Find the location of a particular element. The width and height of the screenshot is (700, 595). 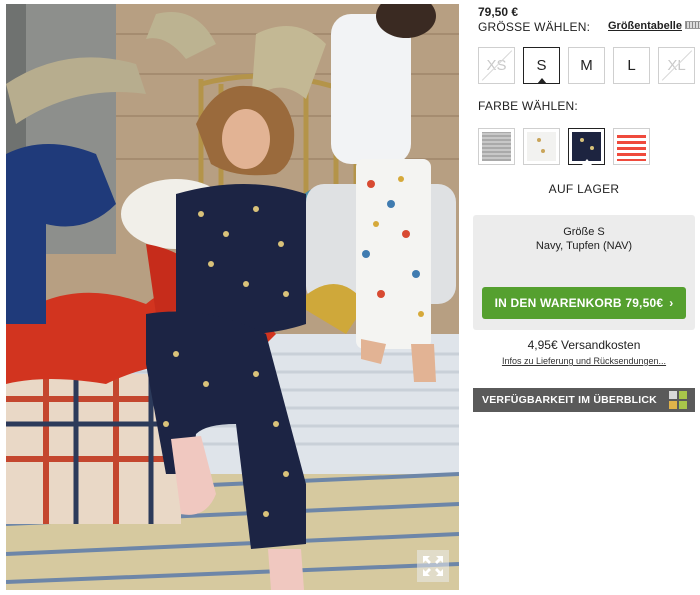

size-option-s: S is located at coordinates (541, 65).